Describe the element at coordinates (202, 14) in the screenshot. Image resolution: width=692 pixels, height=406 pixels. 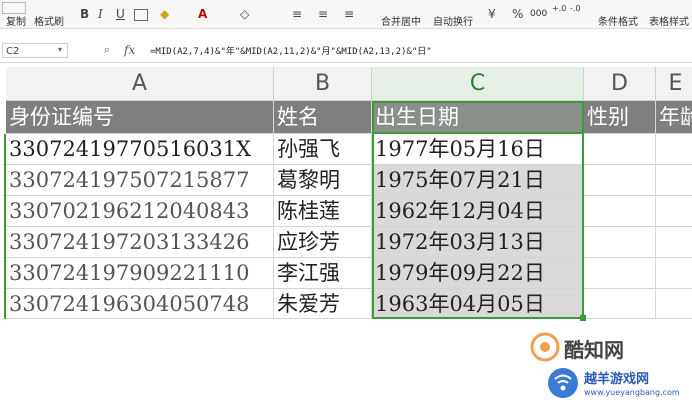
I see `font-color-button: A` at that location.